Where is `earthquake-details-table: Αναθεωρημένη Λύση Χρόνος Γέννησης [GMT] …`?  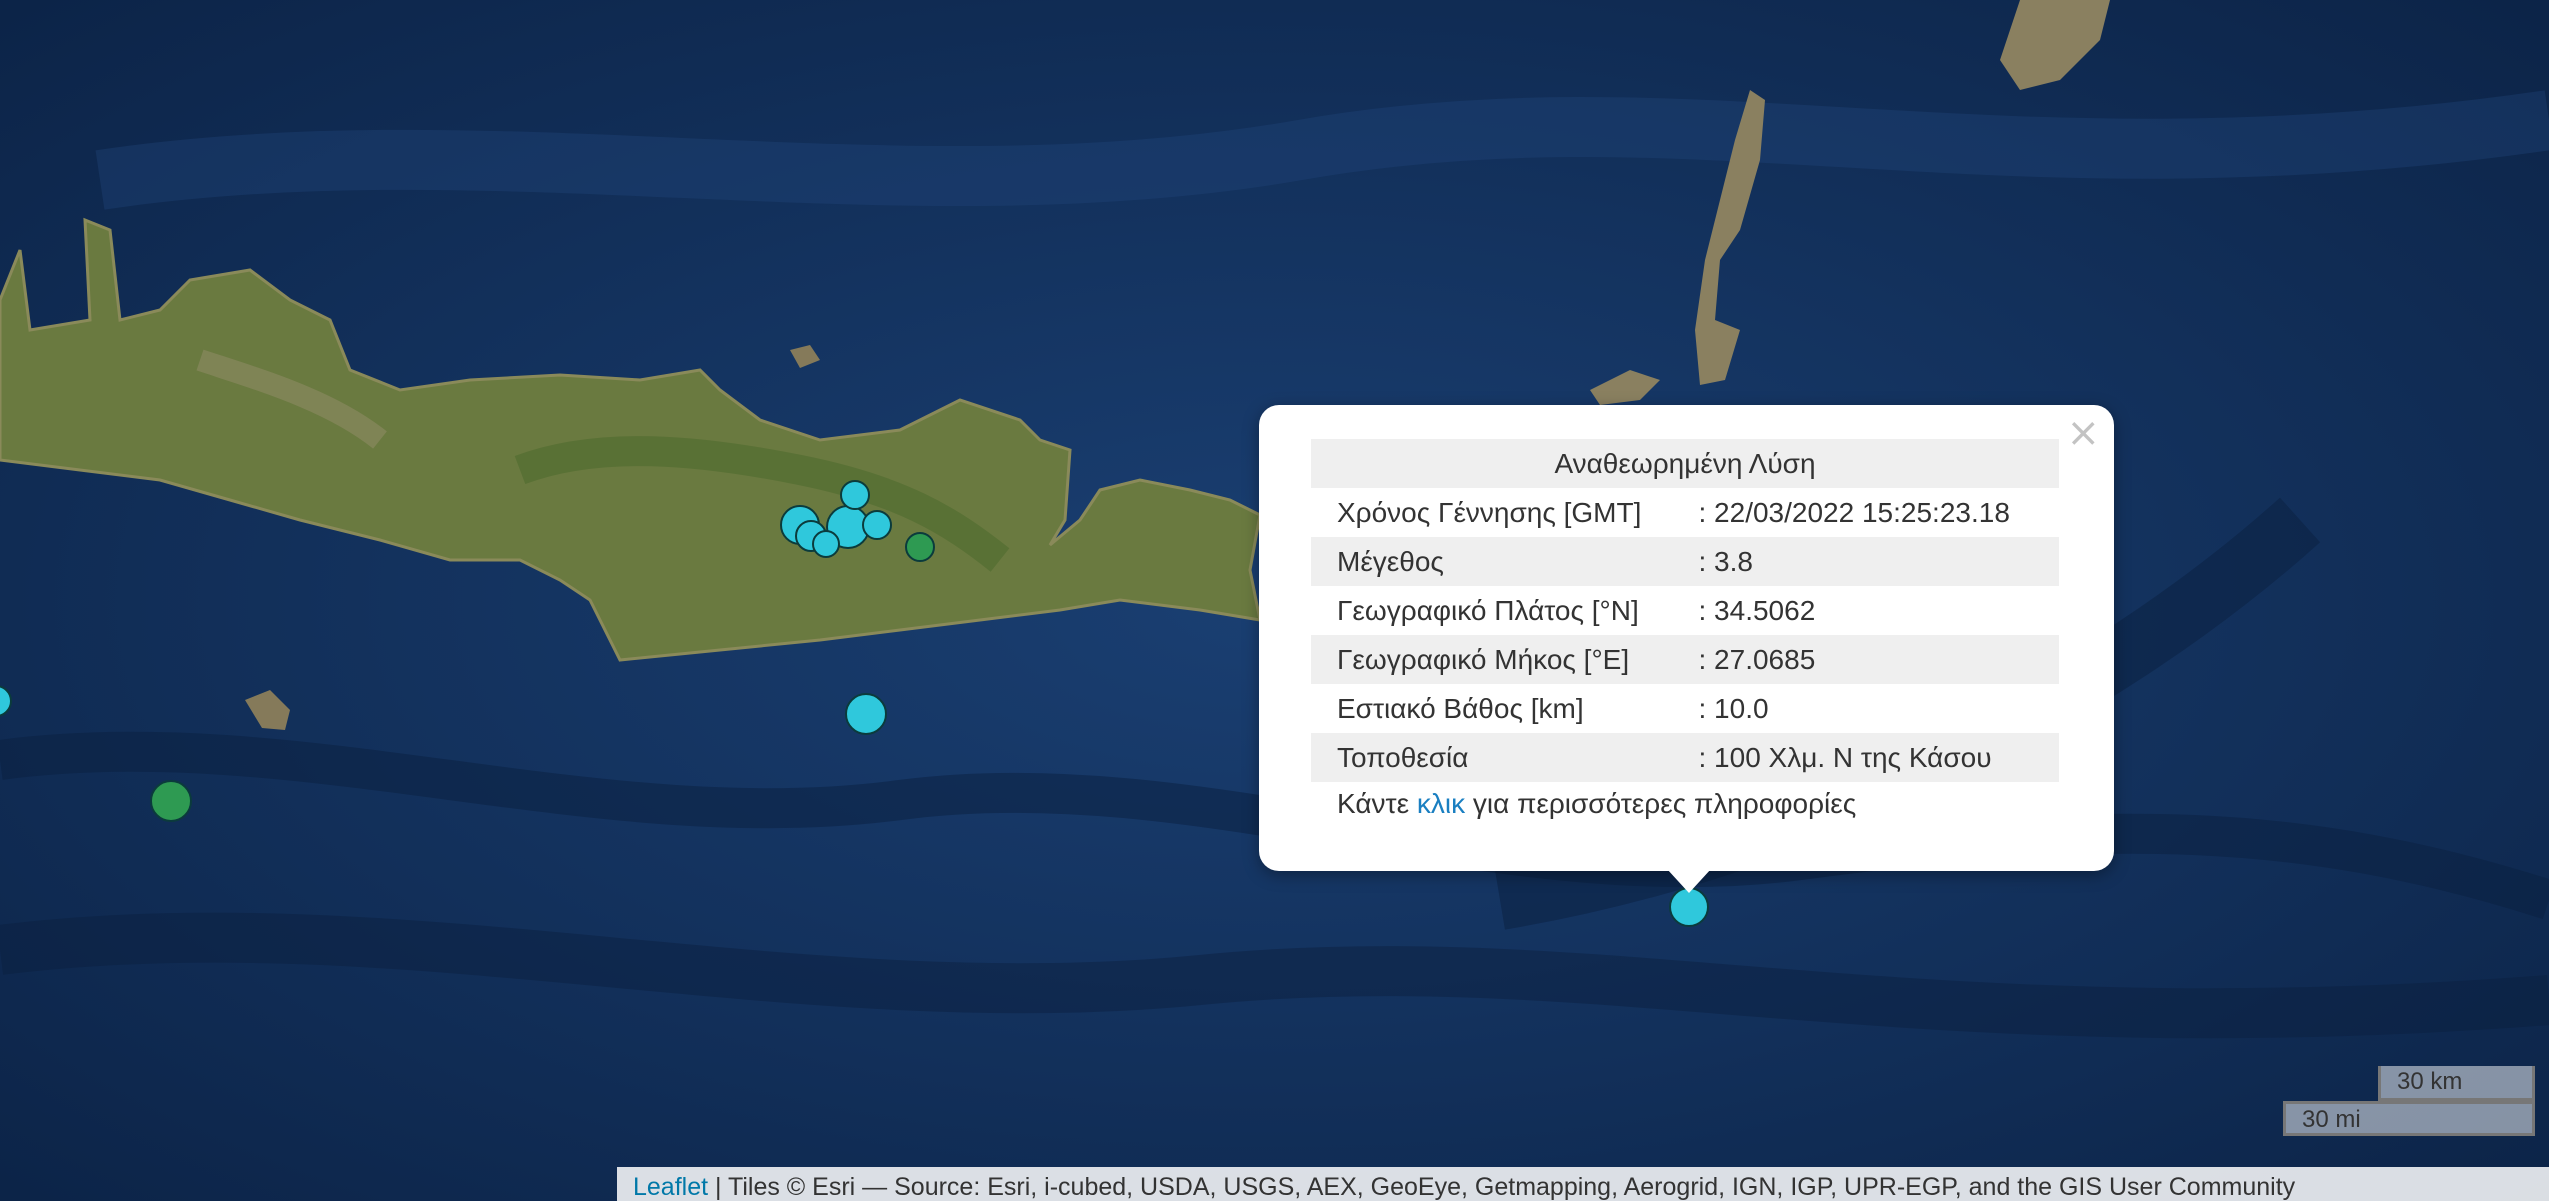 earthquake-details-table: Αναθεωρημένη Λύση Χρόνος Γέννησης [GMT] … is located at coordinates (1685, 610).